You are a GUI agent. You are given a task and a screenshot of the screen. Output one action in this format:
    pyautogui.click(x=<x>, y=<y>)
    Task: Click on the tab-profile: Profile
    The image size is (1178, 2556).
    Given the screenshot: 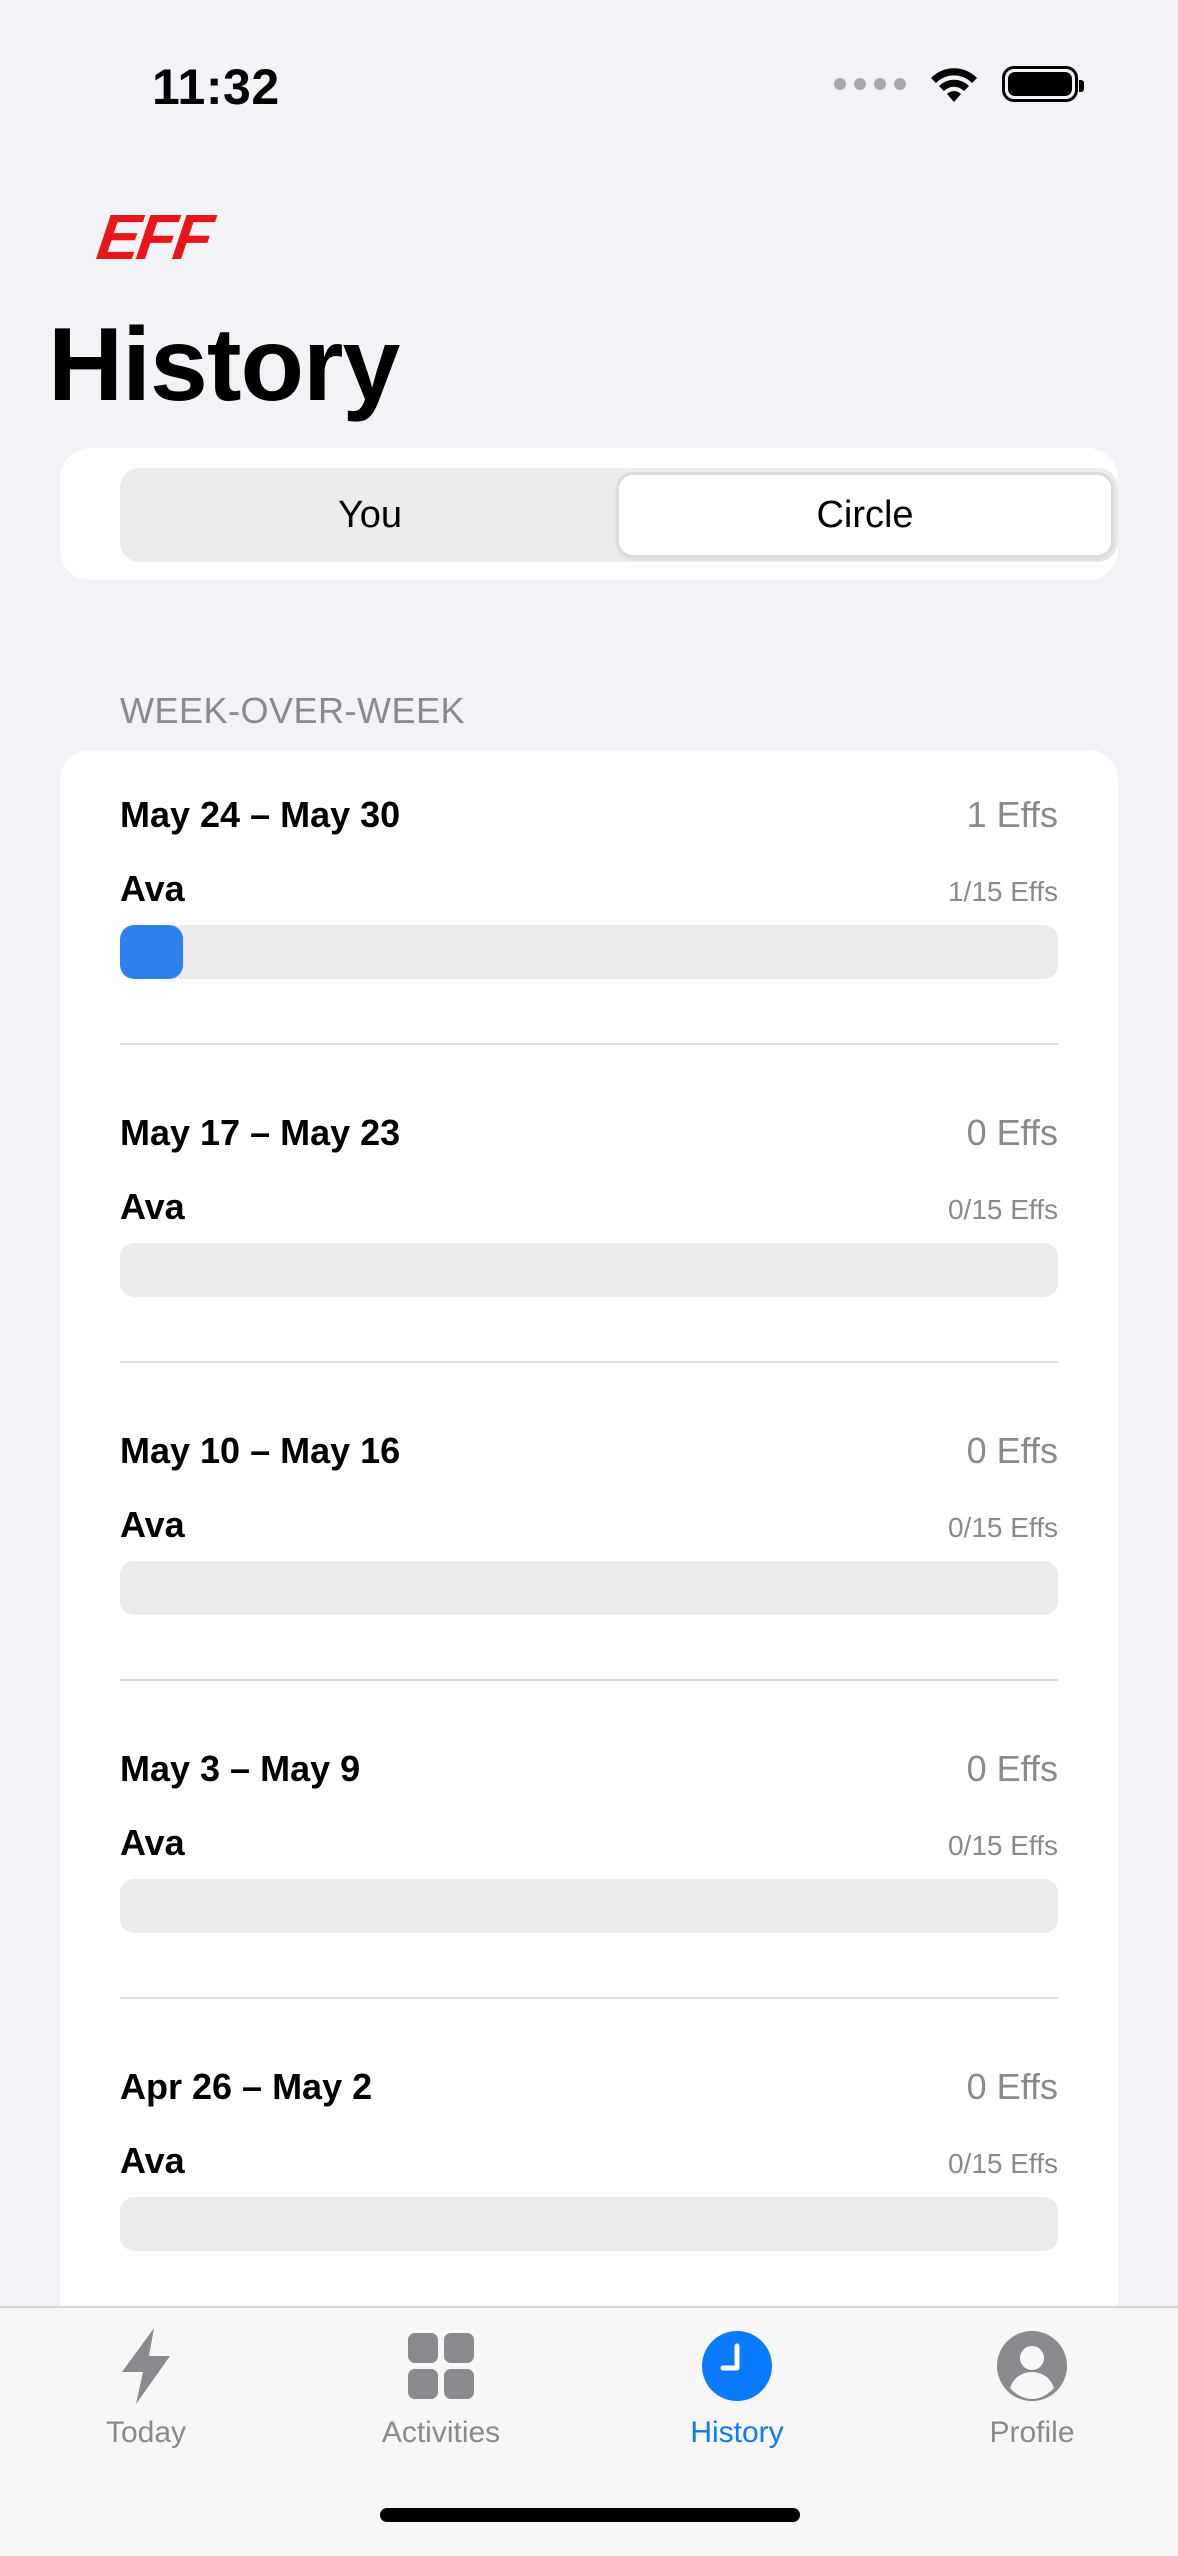 What is the action you would take?
    pyautogui.click(x=1032, y=2396)
    